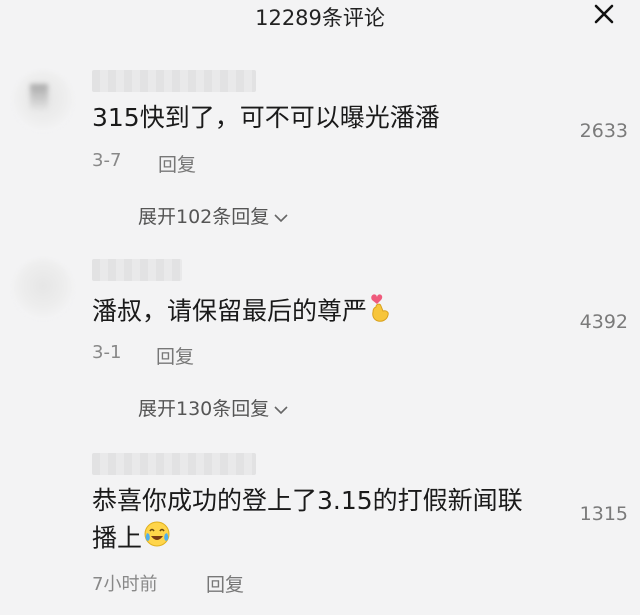 The image size is (640, 615). Describe the element at coordinates (117, 538) in the screenshot. I see `comment-text-line-2-content: 播上` at that location.